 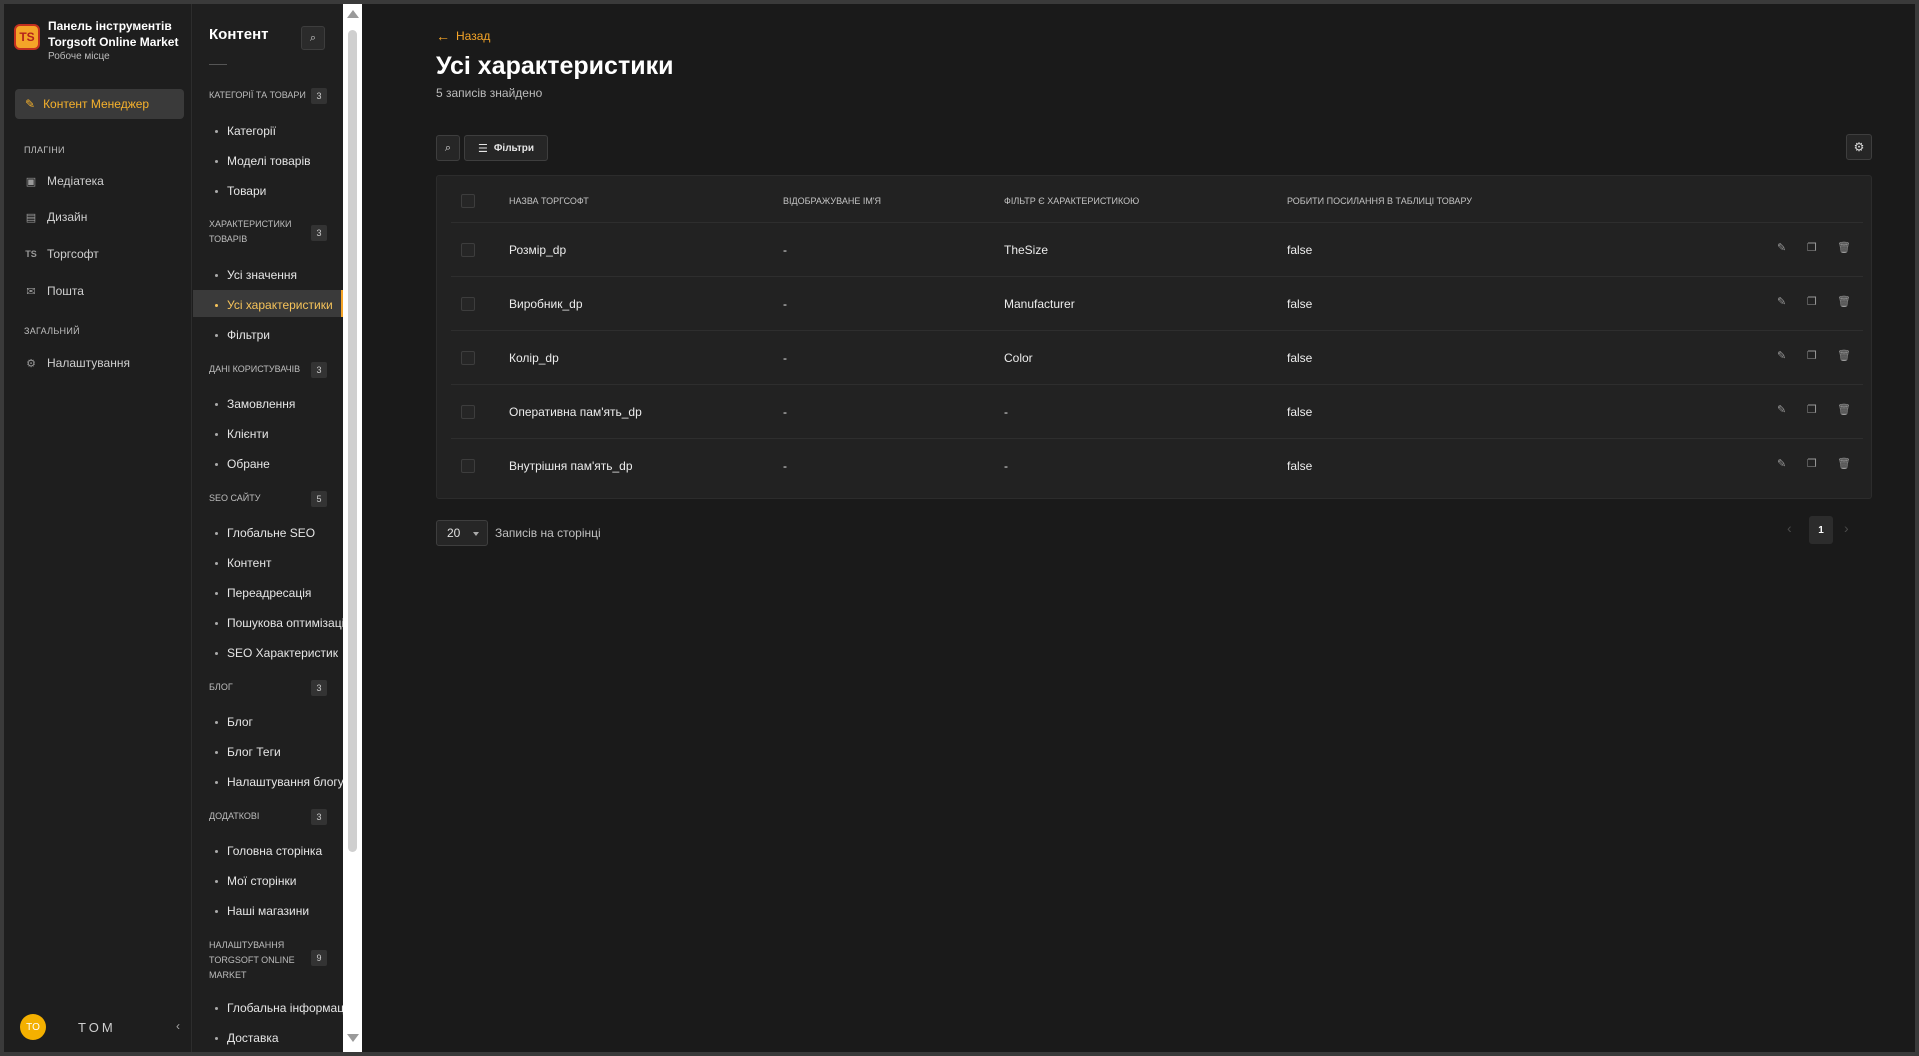 What do you see at coordinates (1821, 530) in the screenshot?
I see `page-button-current: 1` at bounding box center [1821, 530].